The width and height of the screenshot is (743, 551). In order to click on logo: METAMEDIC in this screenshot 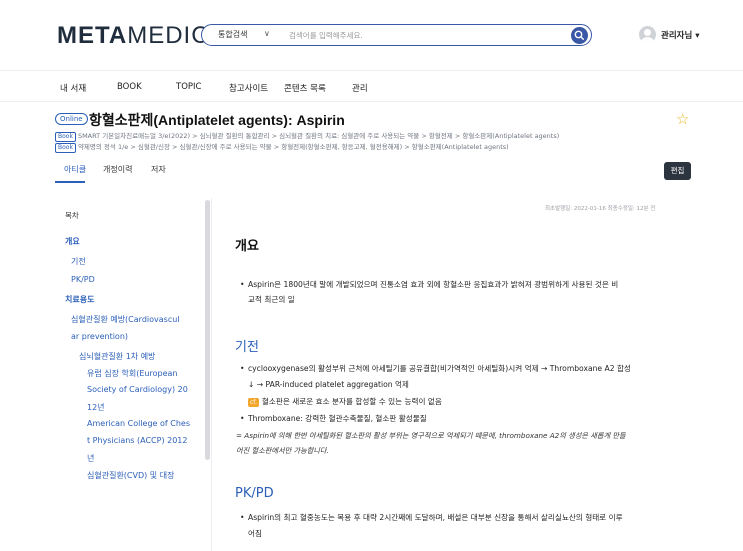, I will do `click(133, 36)`.